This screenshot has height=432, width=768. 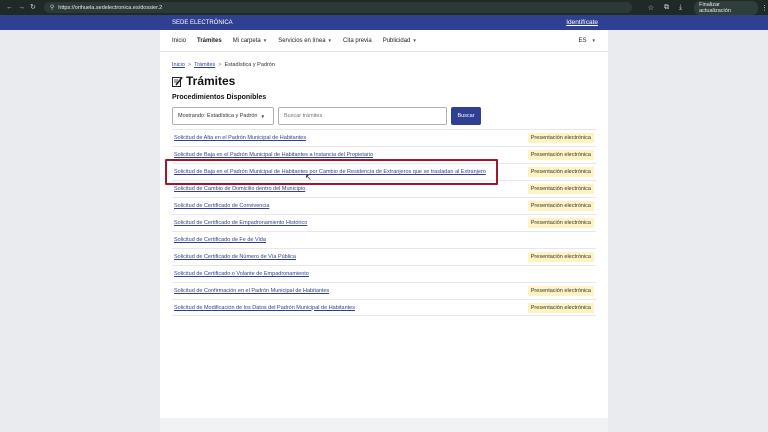 I want to click on filter-label: Mostrando: Estadística y Padrón, so click(x=218, y=116).